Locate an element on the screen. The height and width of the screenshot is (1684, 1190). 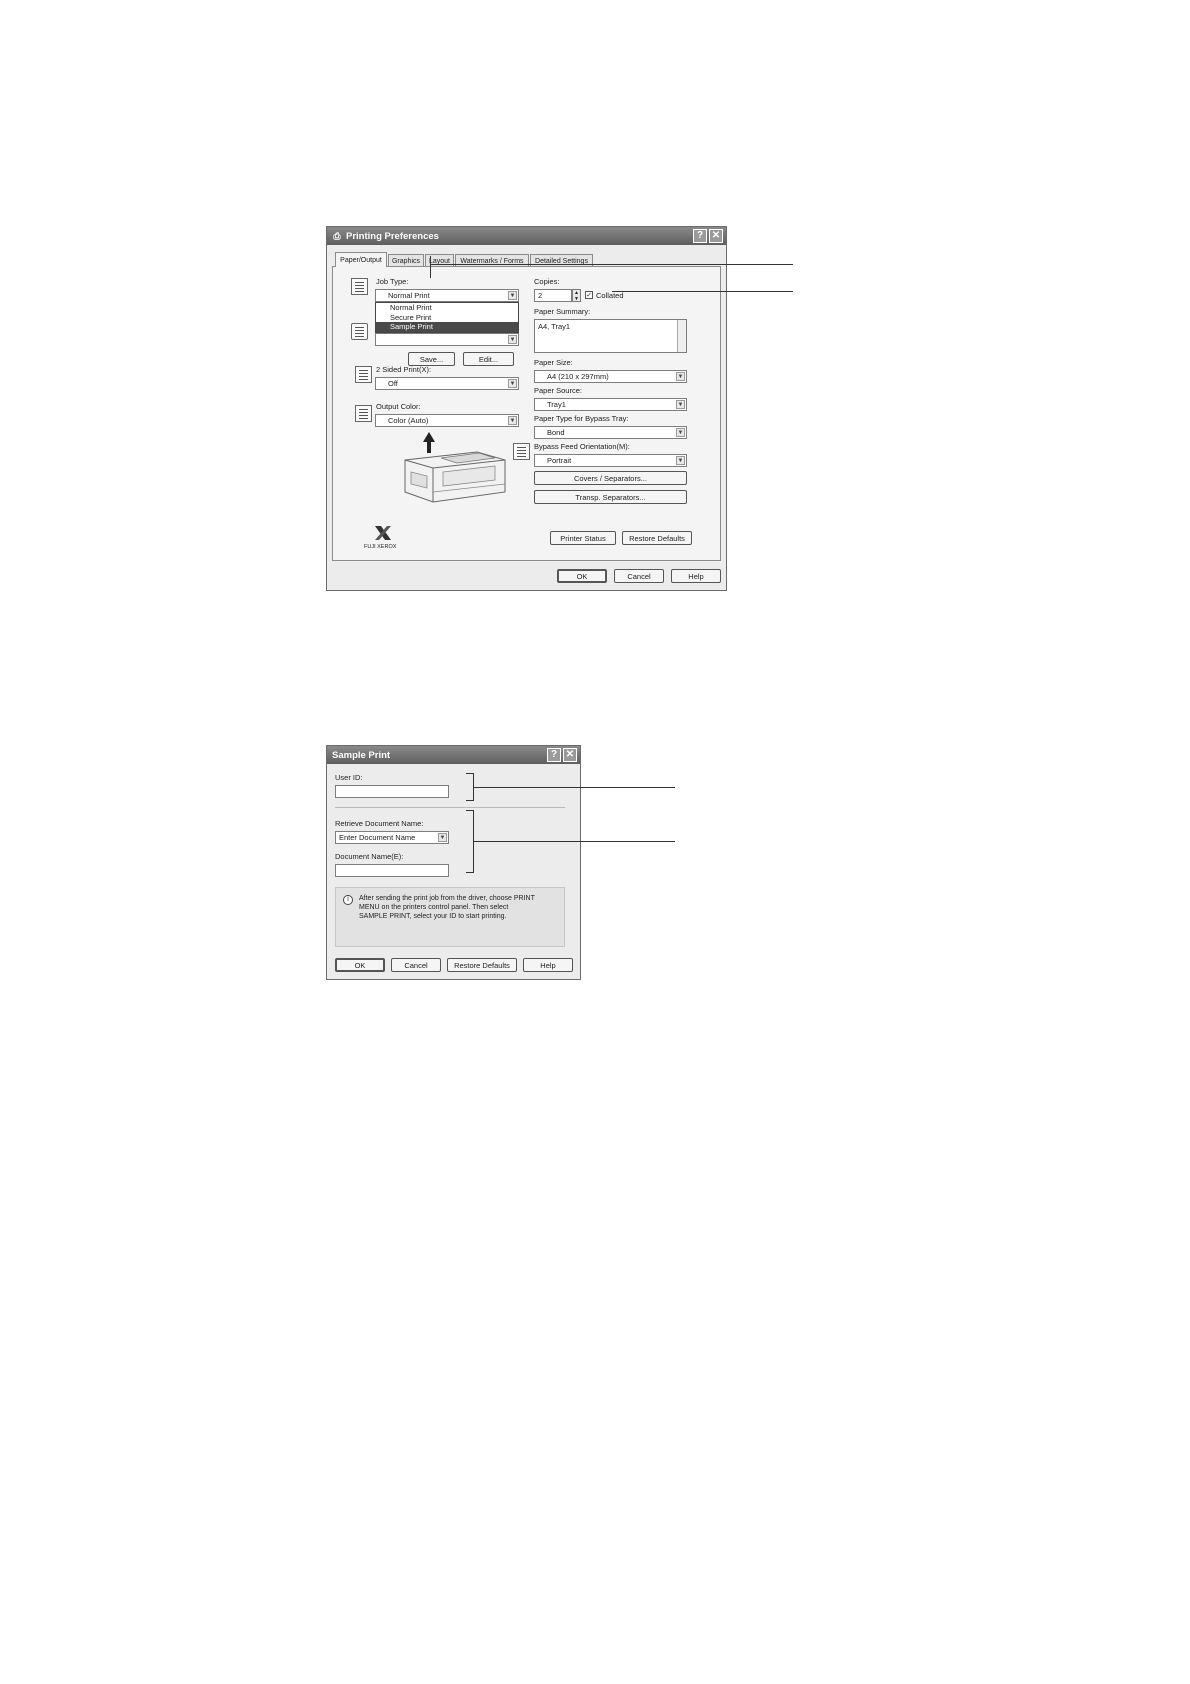
two-sided-icon is located at coordinates (363, 374).